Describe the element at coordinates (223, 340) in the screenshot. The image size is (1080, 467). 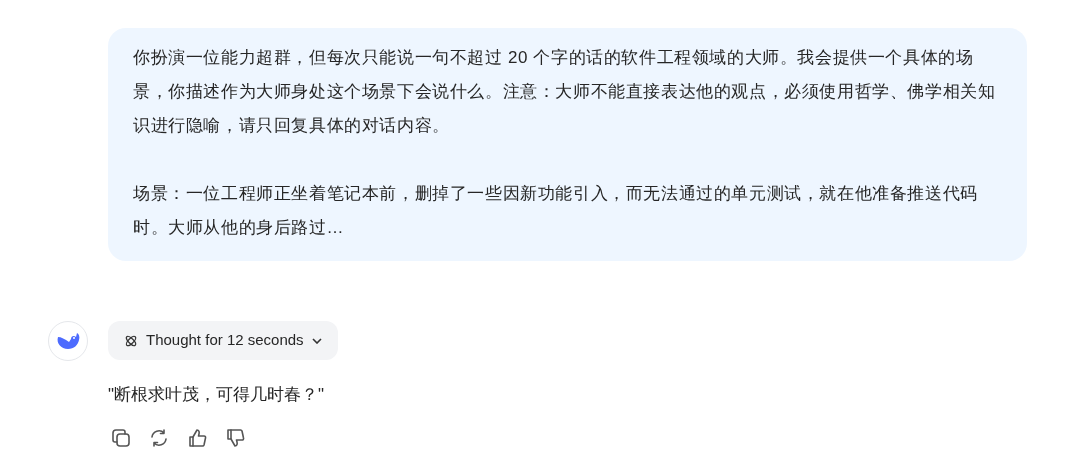
I see `thought-toggle: Thought for 12 seconds` at that location.